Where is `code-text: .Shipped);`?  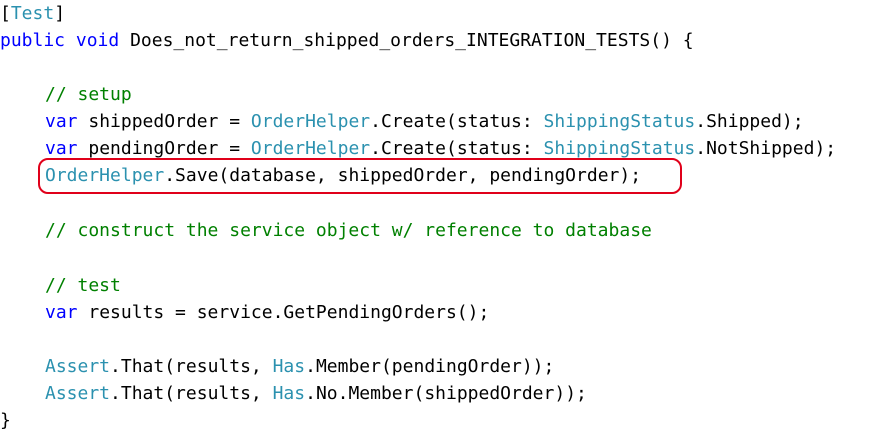
code-text: .Shipped); is located at coordinates (749, 121).